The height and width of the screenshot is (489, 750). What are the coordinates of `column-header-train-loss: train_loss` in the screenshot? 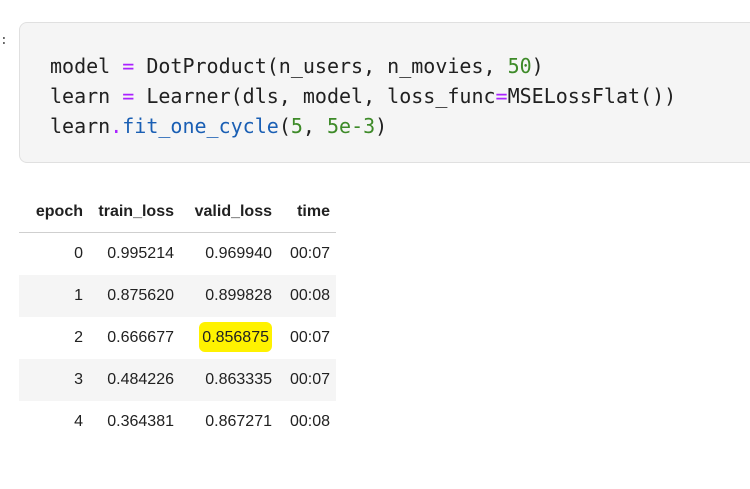 It's located at (133, 212).